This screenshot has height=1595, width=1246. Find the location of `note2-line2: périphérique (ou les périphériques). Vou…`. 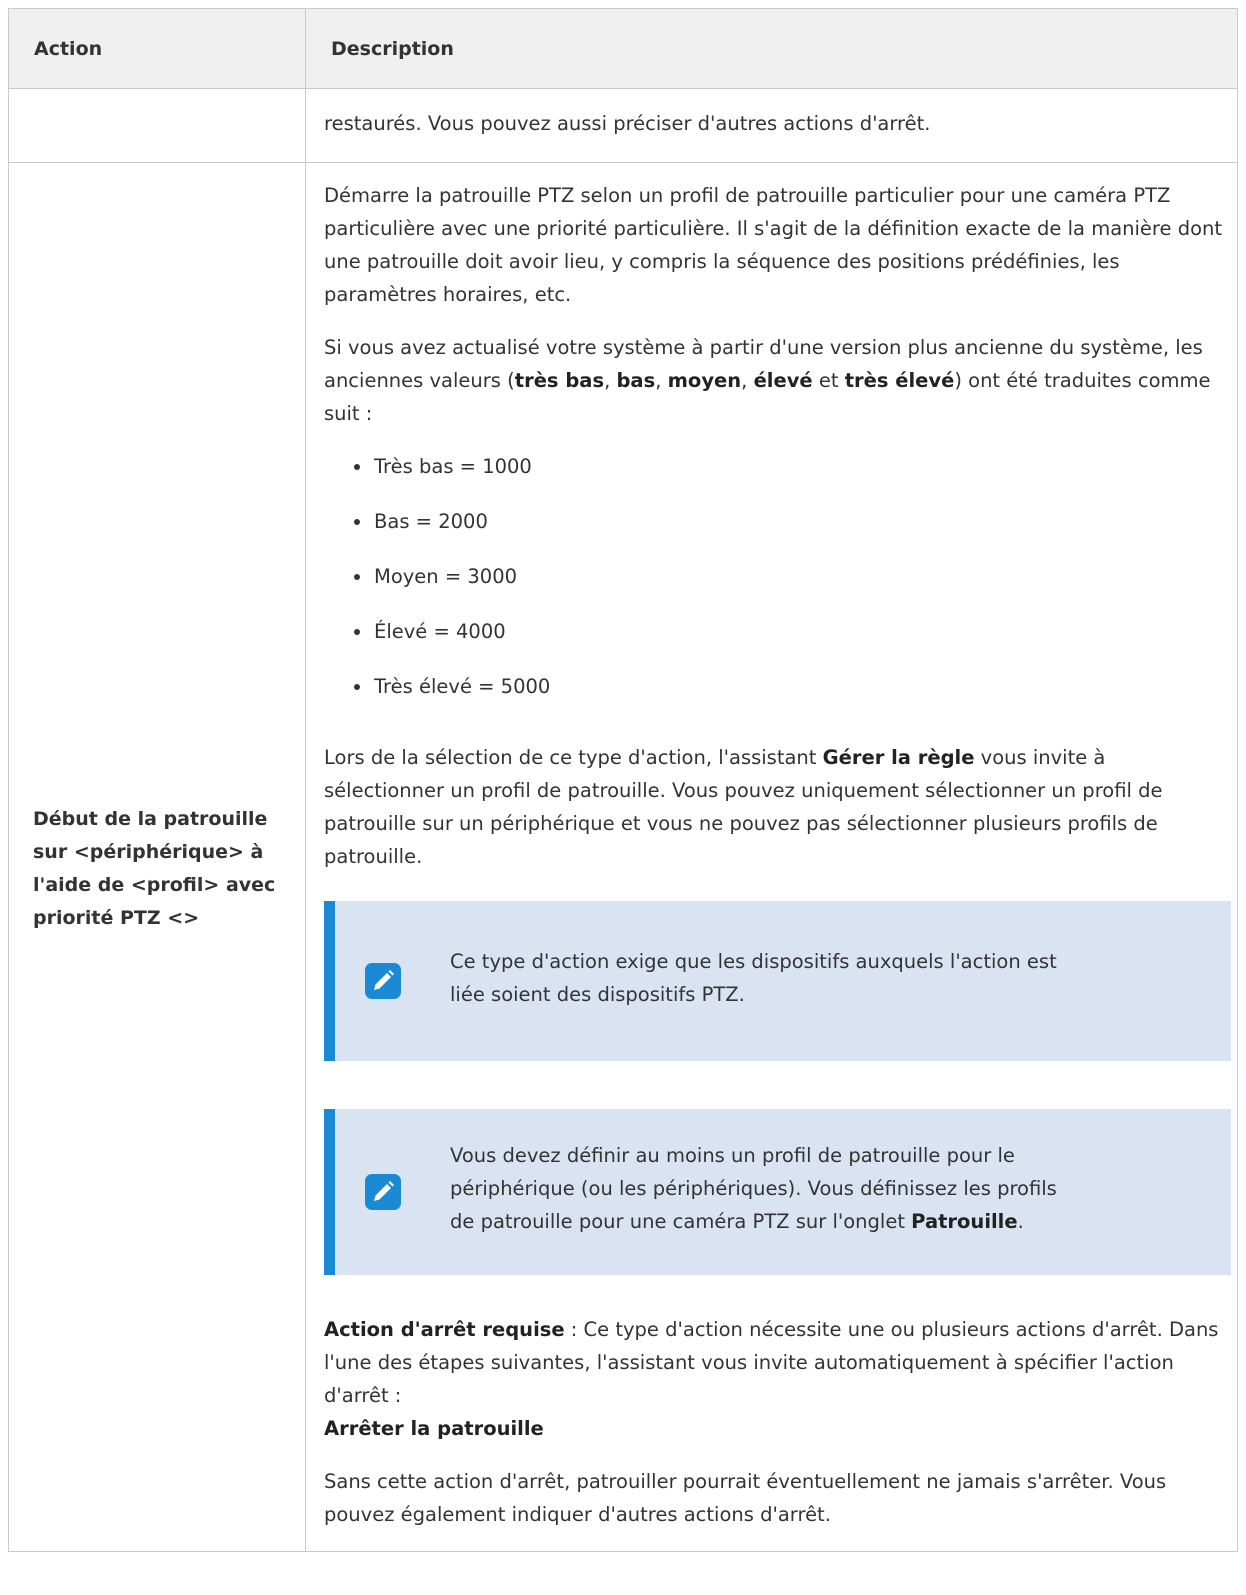

note2-line2: périphérique (ou les périphériques). Vou… is located at coordinates (753, 1188).